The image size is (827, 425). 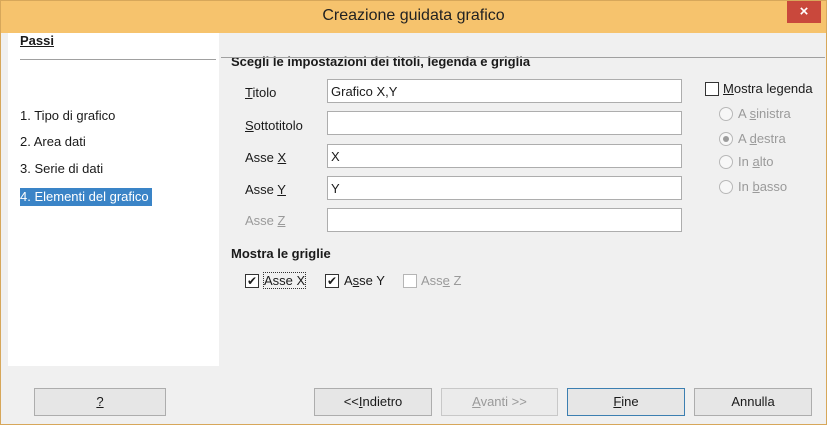 What do you see at coordinates (37, 40) in the screenshot?
I see `steps-heading: Passi` at bounding box center [37, 40].